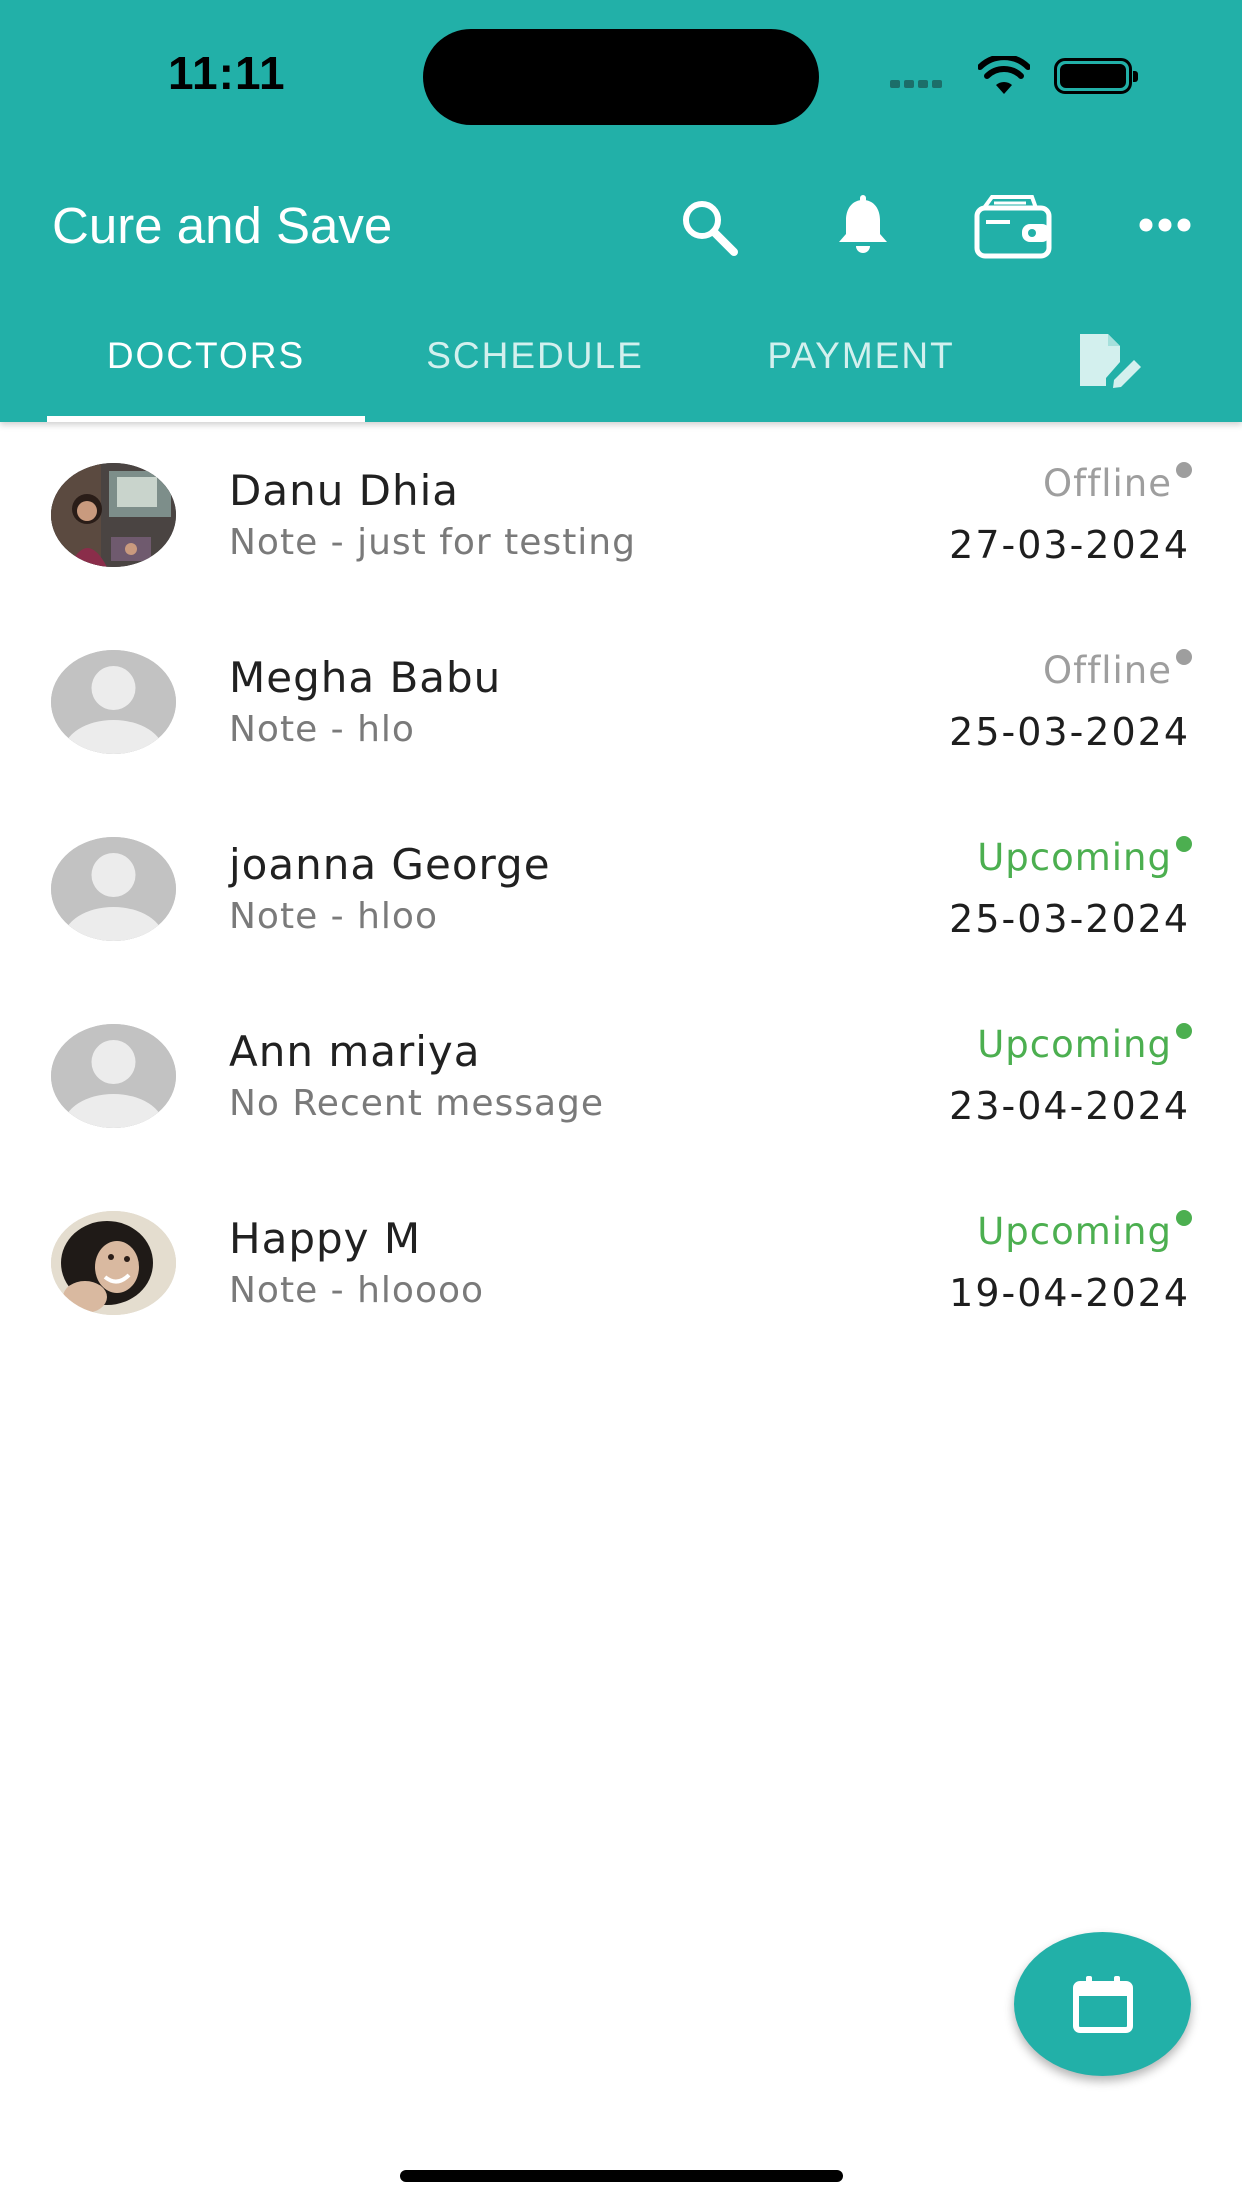 The width and height of the screenshot is (1242, 2208). Describe the element at coordinates (344, 490) in the screenshot. I see `doctor-name: Danu Dhia` at that location.